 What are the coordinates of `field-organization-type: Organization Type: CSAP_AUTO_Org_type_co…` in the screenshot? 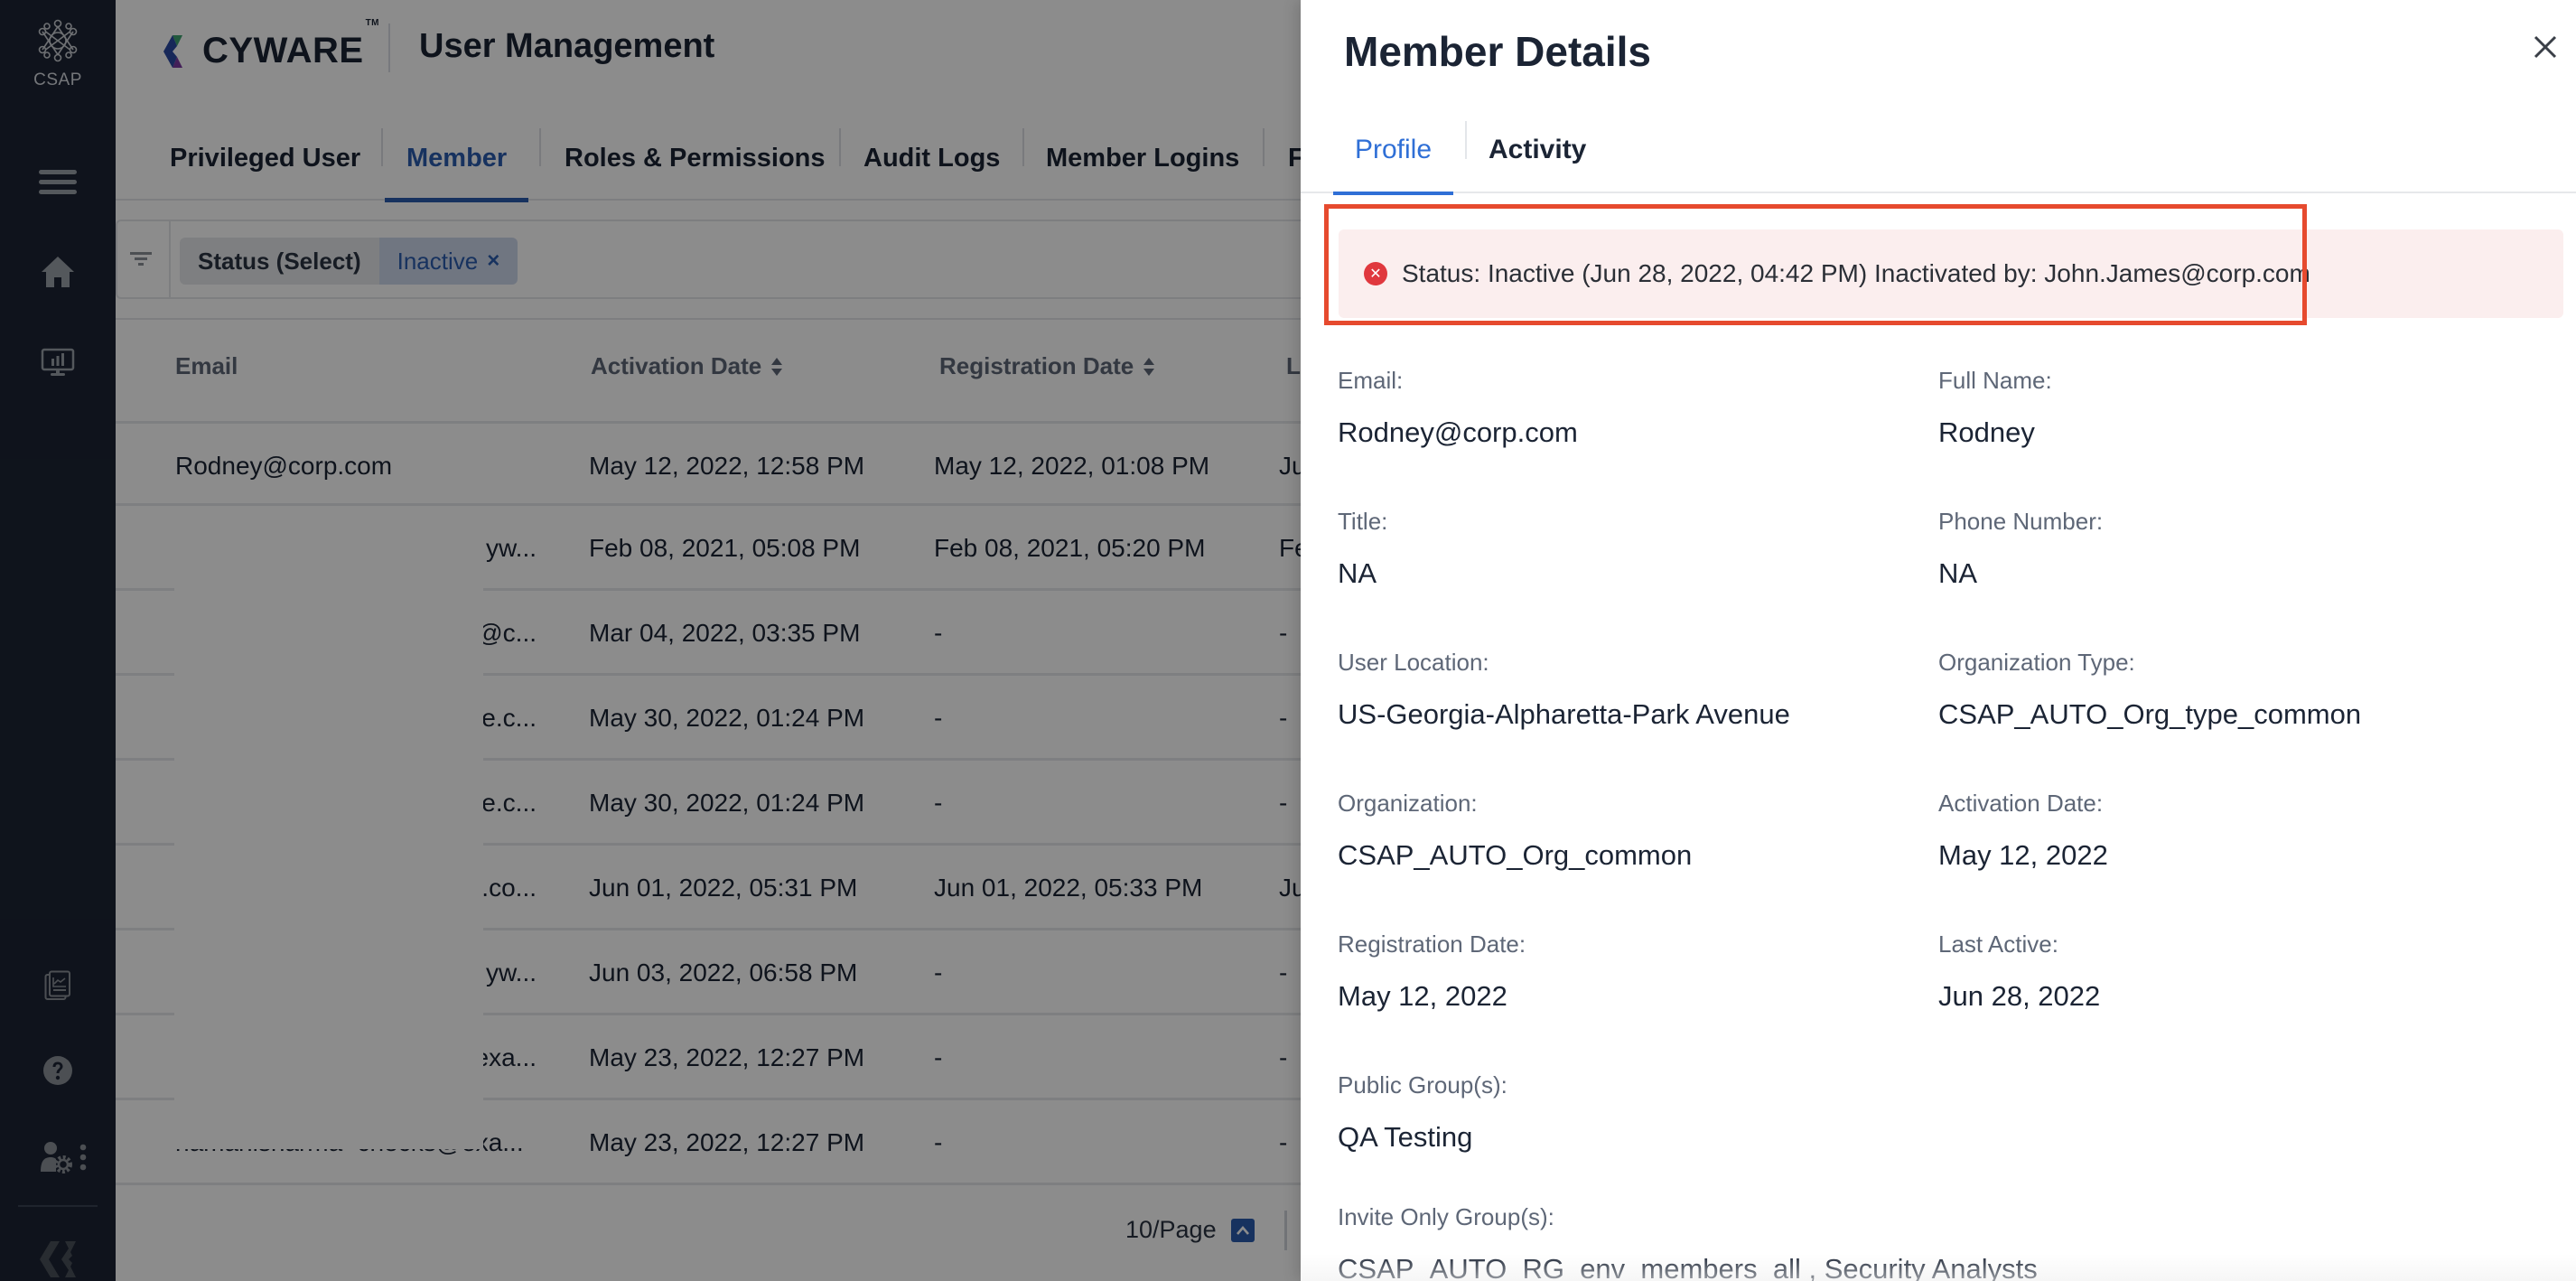 It's located at (2149, 690).